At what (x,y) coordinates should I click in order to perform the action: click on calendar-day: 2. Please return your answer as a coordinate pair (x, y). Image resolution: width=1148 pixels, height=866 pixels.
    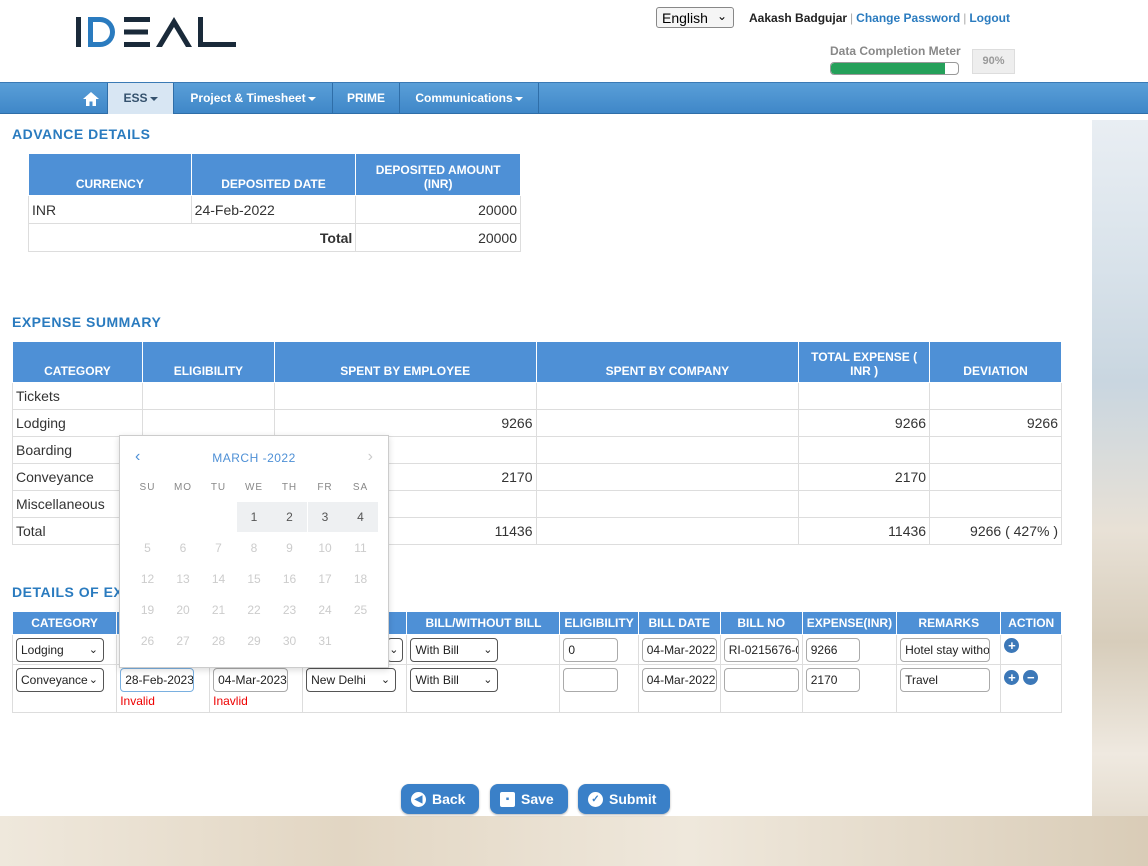
    Looking at the image, I should click on (289, 517).